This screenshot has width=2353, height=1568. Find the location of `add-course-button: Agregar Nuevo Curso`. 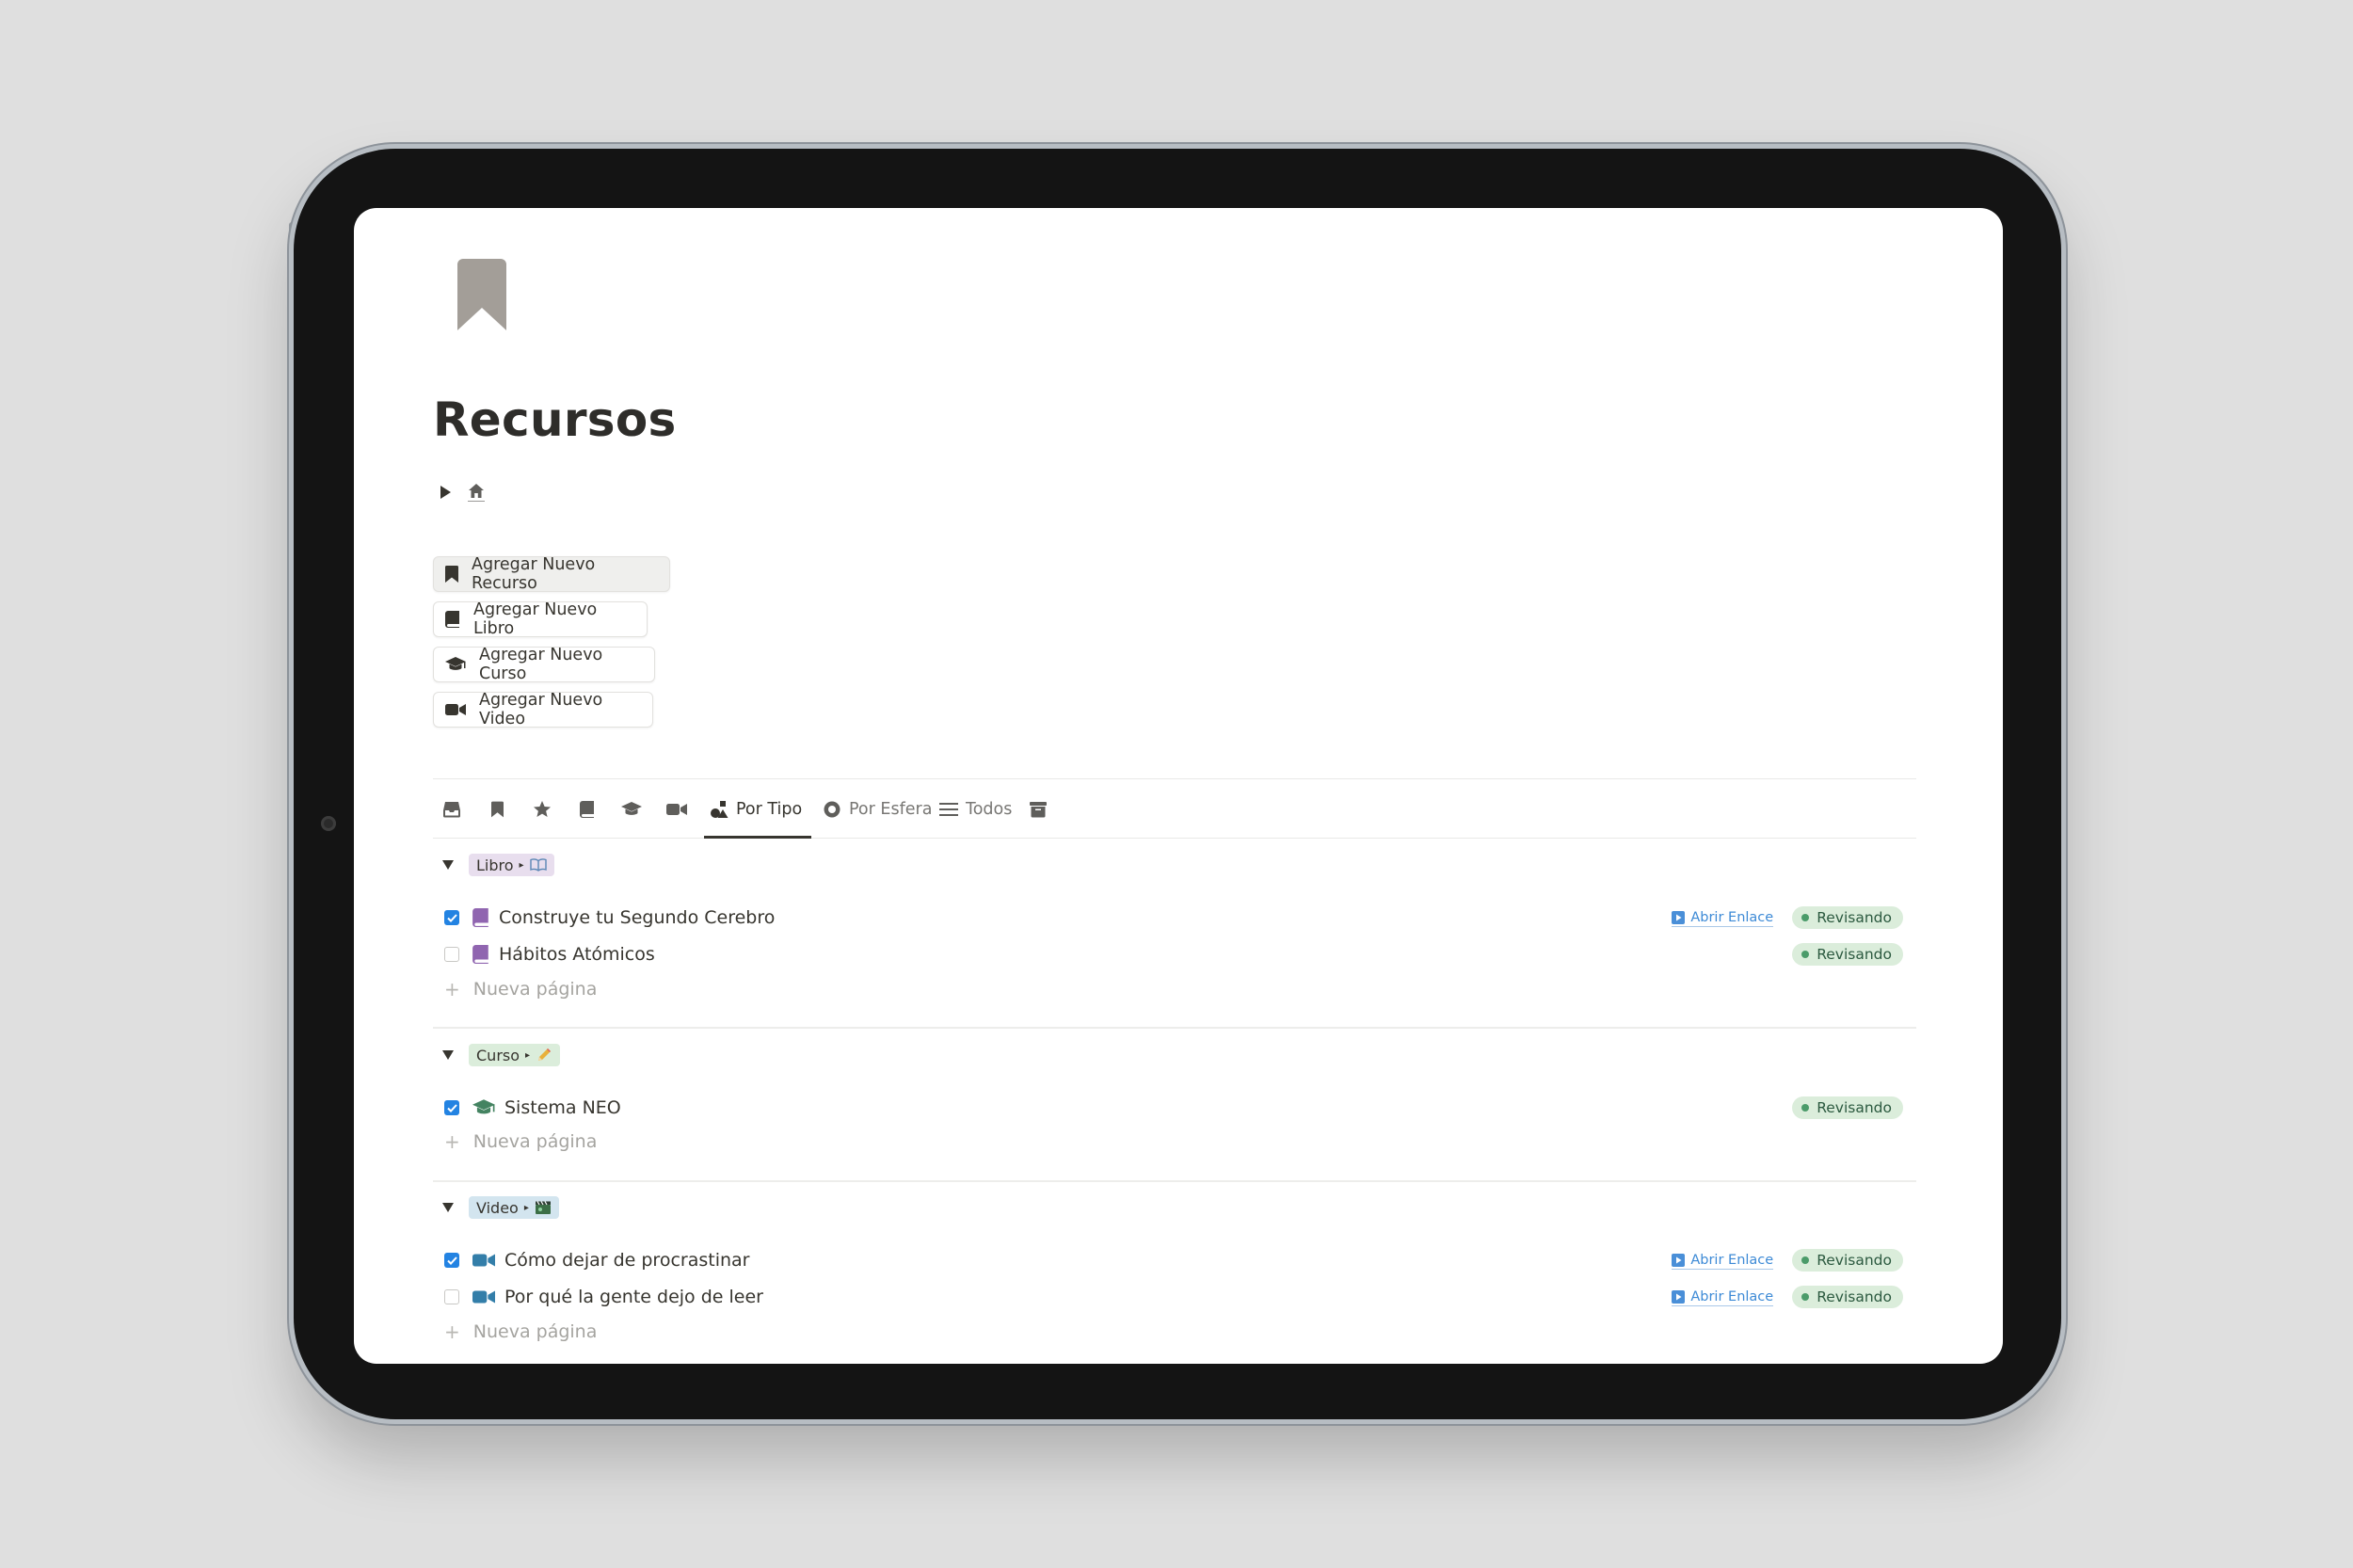

add-course-button: Agregar Nuevo Curso is located at coordinates (544, 664).